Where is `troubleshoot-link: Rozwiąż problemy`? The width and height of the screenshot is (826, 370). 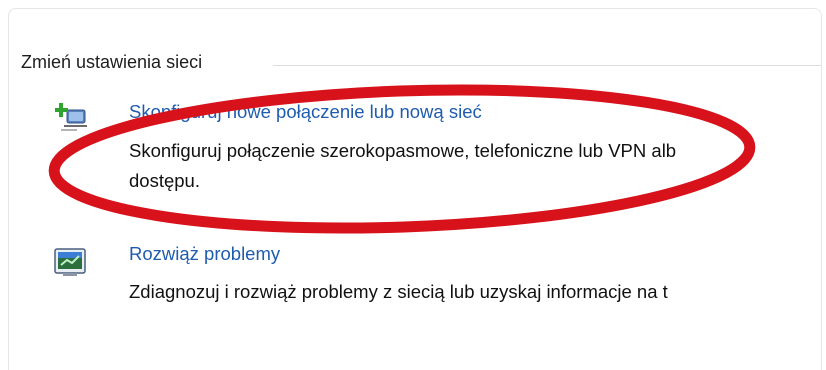
troubleshoot-link: Rozwiąż problemy is located at coordinates (204, 254).